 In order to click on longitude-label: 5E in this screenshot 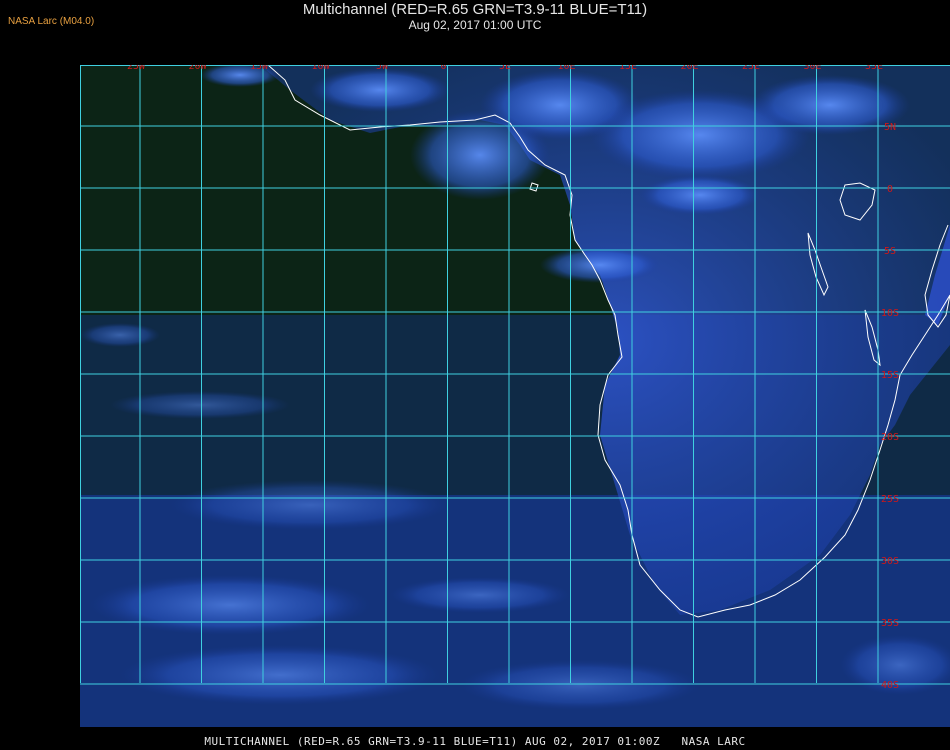, I will do `click(505, 68)`.